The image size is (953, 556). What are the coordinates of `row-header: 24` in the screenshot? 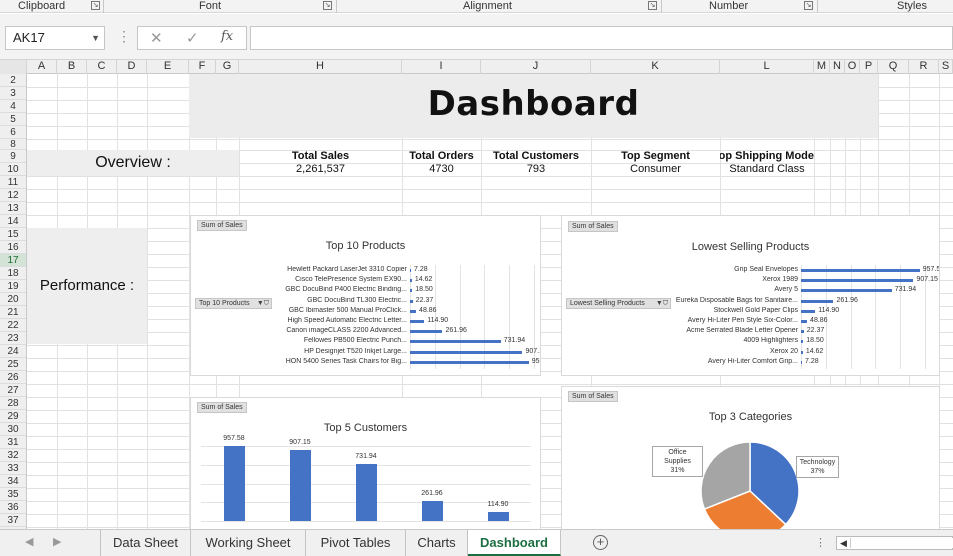 It's located at (13, 351).